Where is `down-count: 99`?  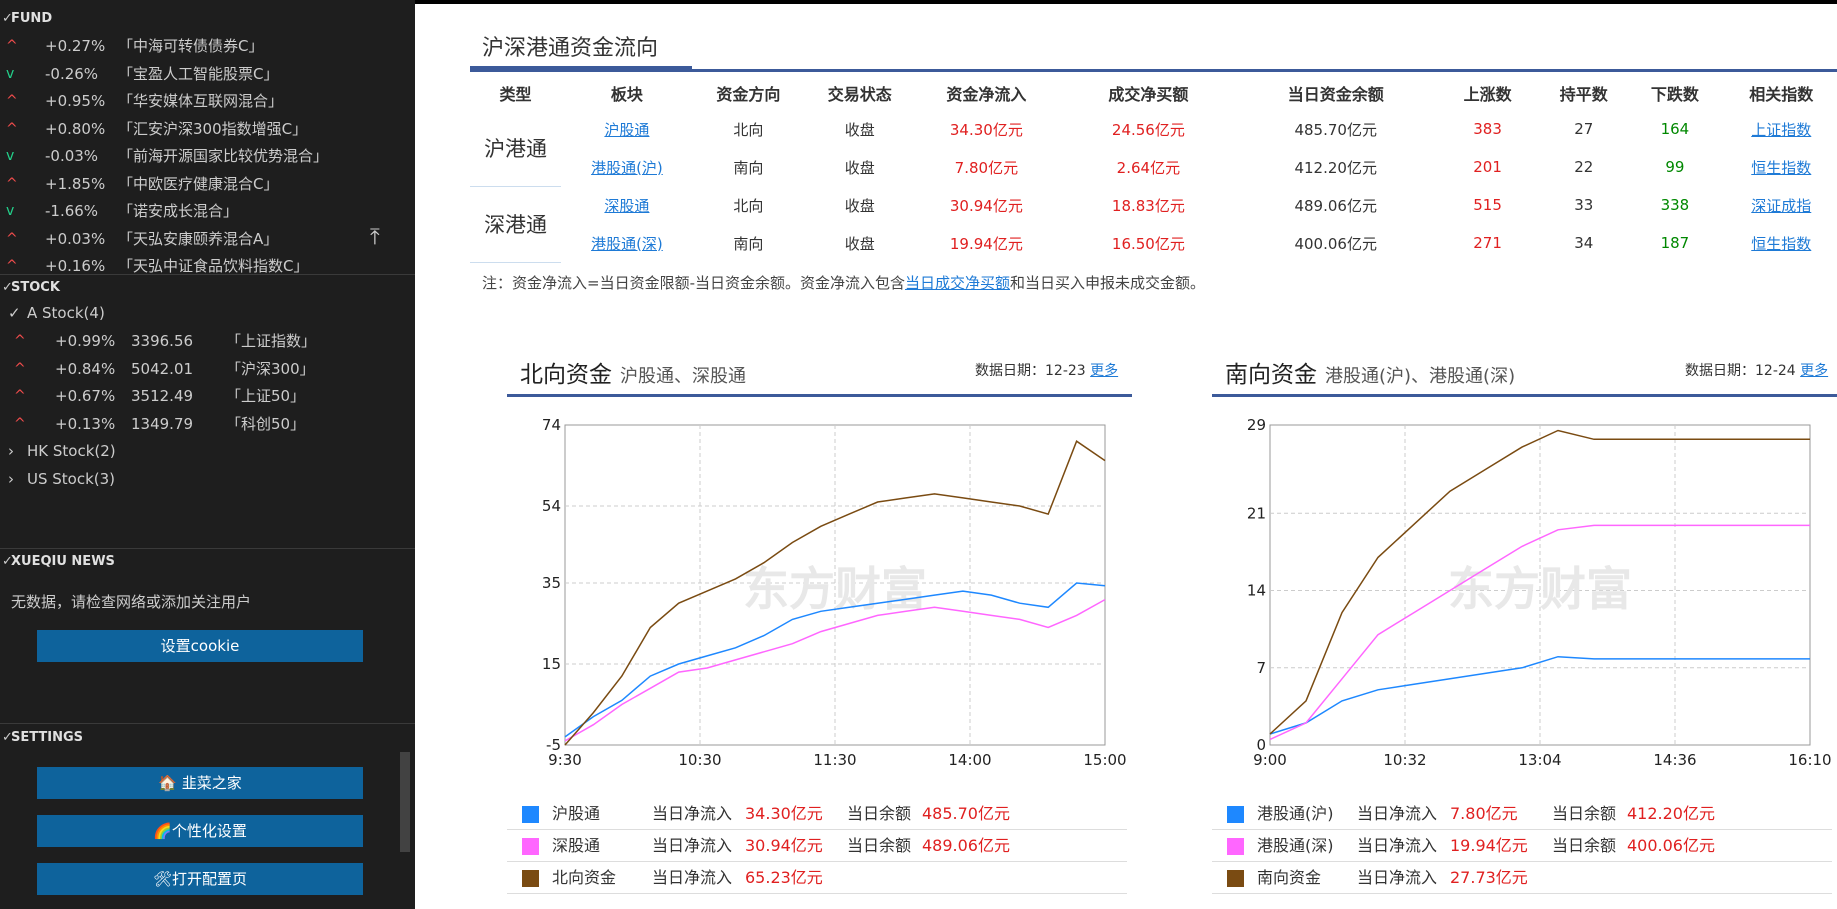
down-count: 99 is located at coordinates (1675, 167).